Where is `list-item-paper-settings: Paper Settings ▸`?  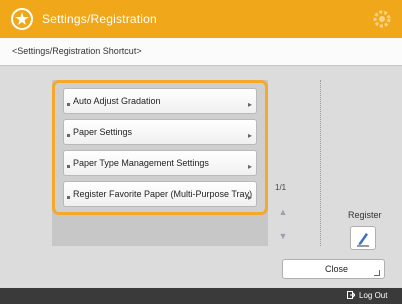 list-item-paper-settings: Paper Settings ▸ is located at coordinates (160, 132).